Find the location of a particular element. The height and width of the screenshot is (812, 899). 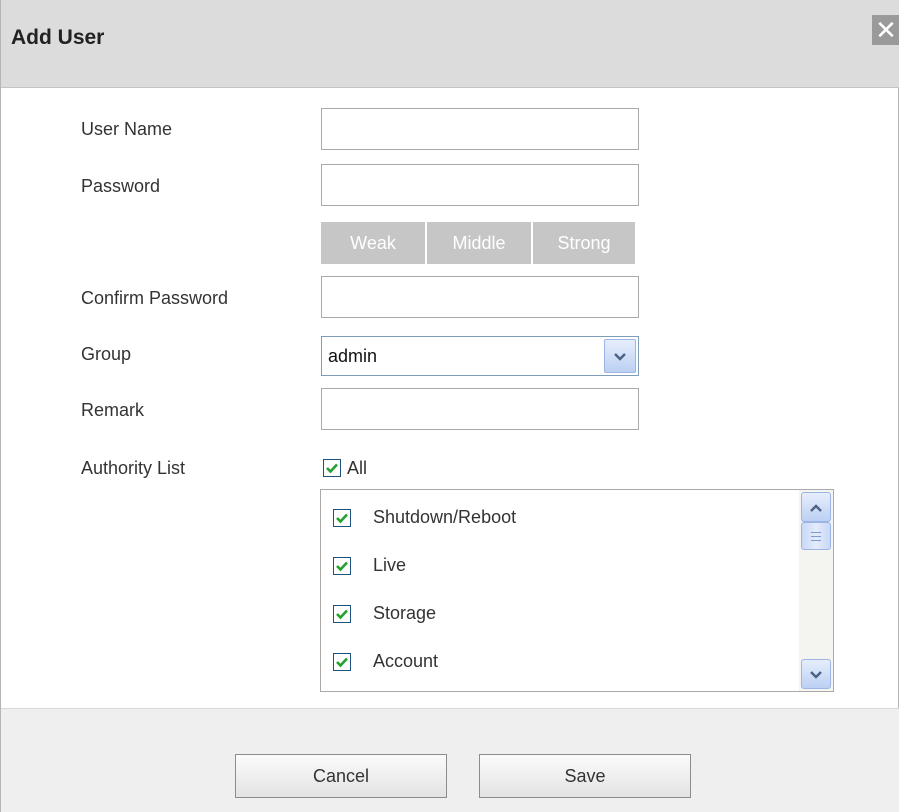

permission-list: Shutdown/Reboot Live Storage Account is located at coordinates (577, 590).